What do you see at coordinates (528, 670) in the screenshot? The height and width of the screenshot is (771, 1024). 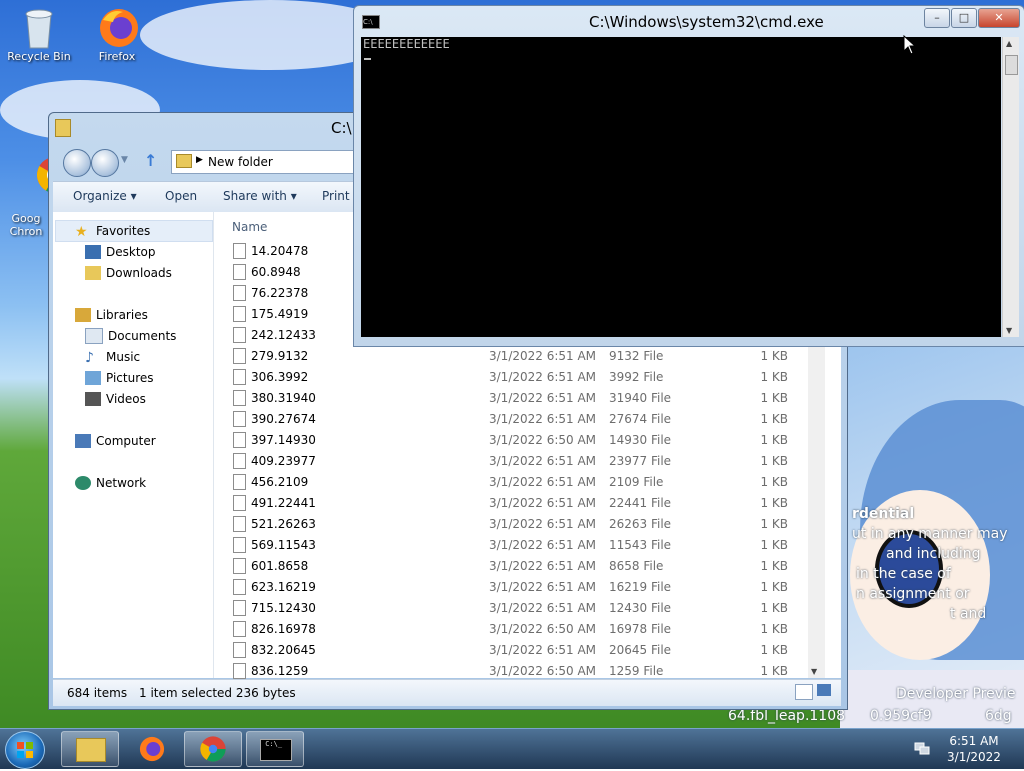 I see `table-row: 836.1259 3/1/2022 6:50 AM 1259 File 1 KB` at bounding box center [528, 670].